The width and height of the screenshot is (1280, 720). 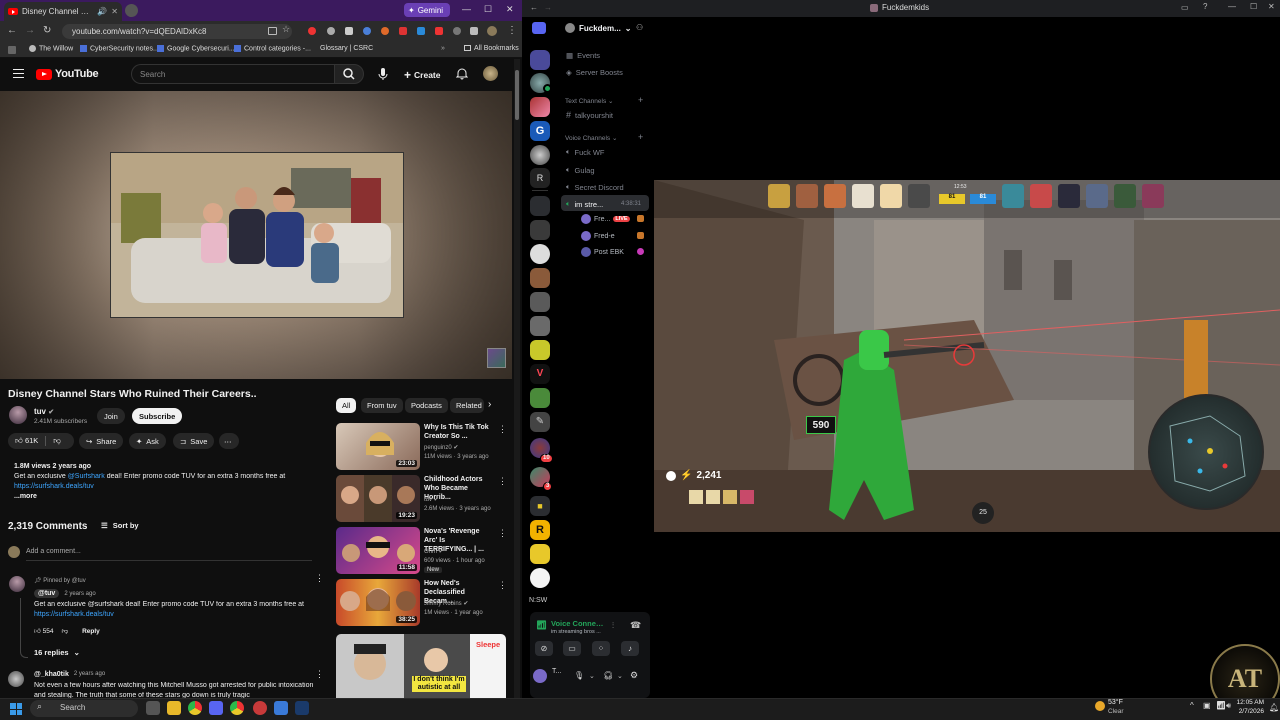 I want to click on events-item: ▦ Events, so click(x=583, y=55).